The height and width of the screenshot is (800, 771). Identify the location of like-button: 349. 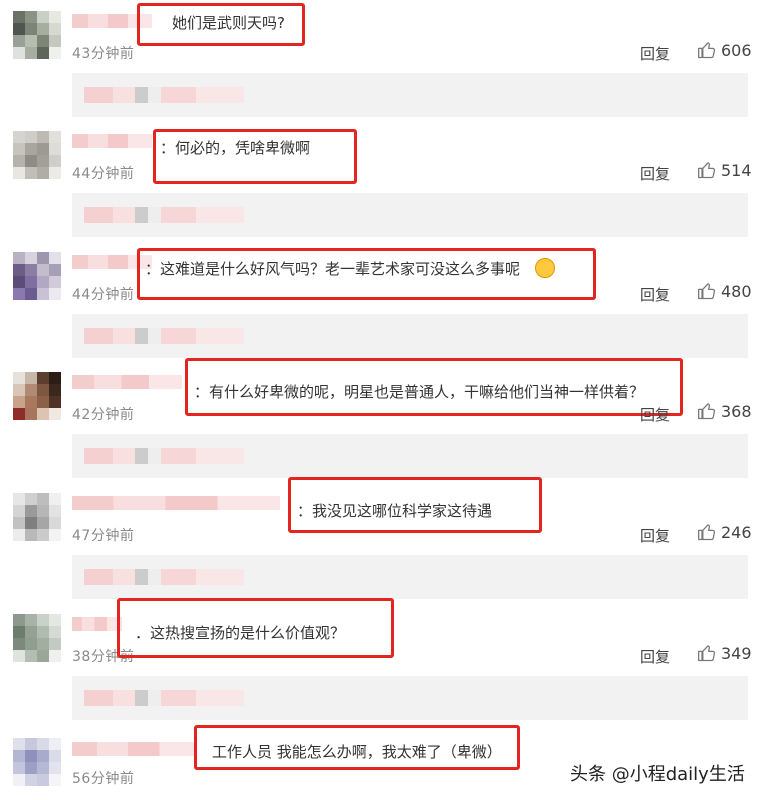
(724, 653).